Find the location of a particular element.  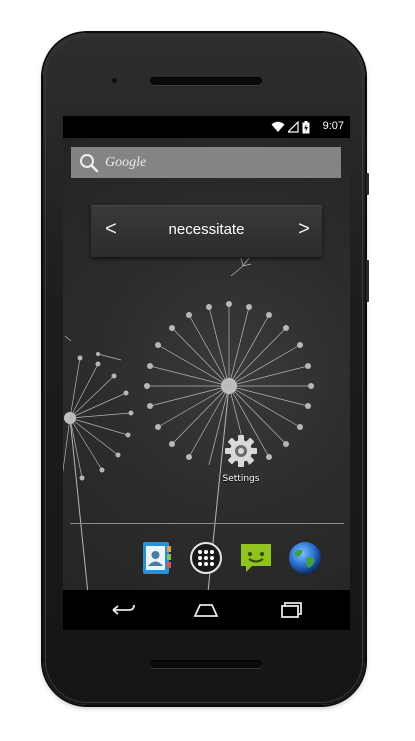

navigation-bar is located at coordinates (206, 610).